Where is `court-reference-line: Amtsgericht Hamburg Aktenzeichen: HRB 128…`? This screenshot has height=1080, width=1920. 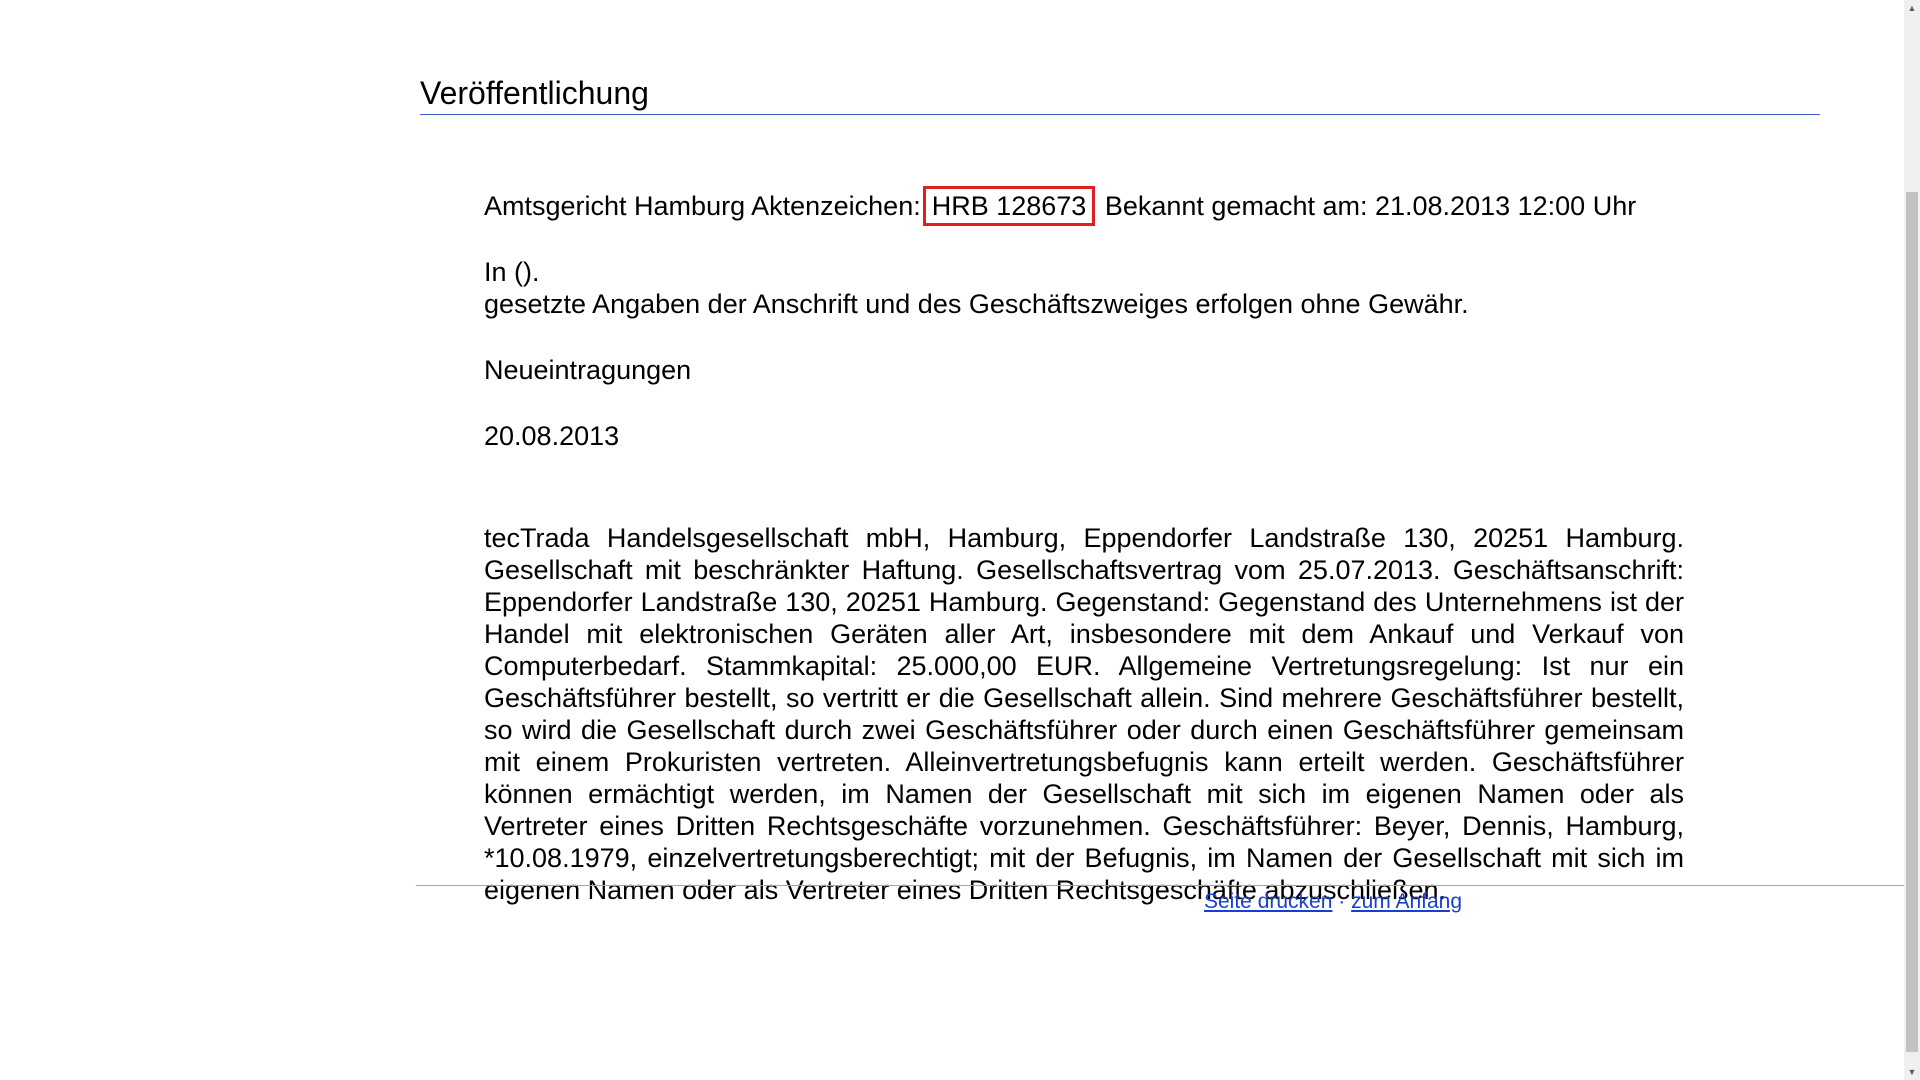 court-reference-line: Amtsgericht Hamburg Aktenzeichen: HRB 128… is located at coordinates (1084, 206).